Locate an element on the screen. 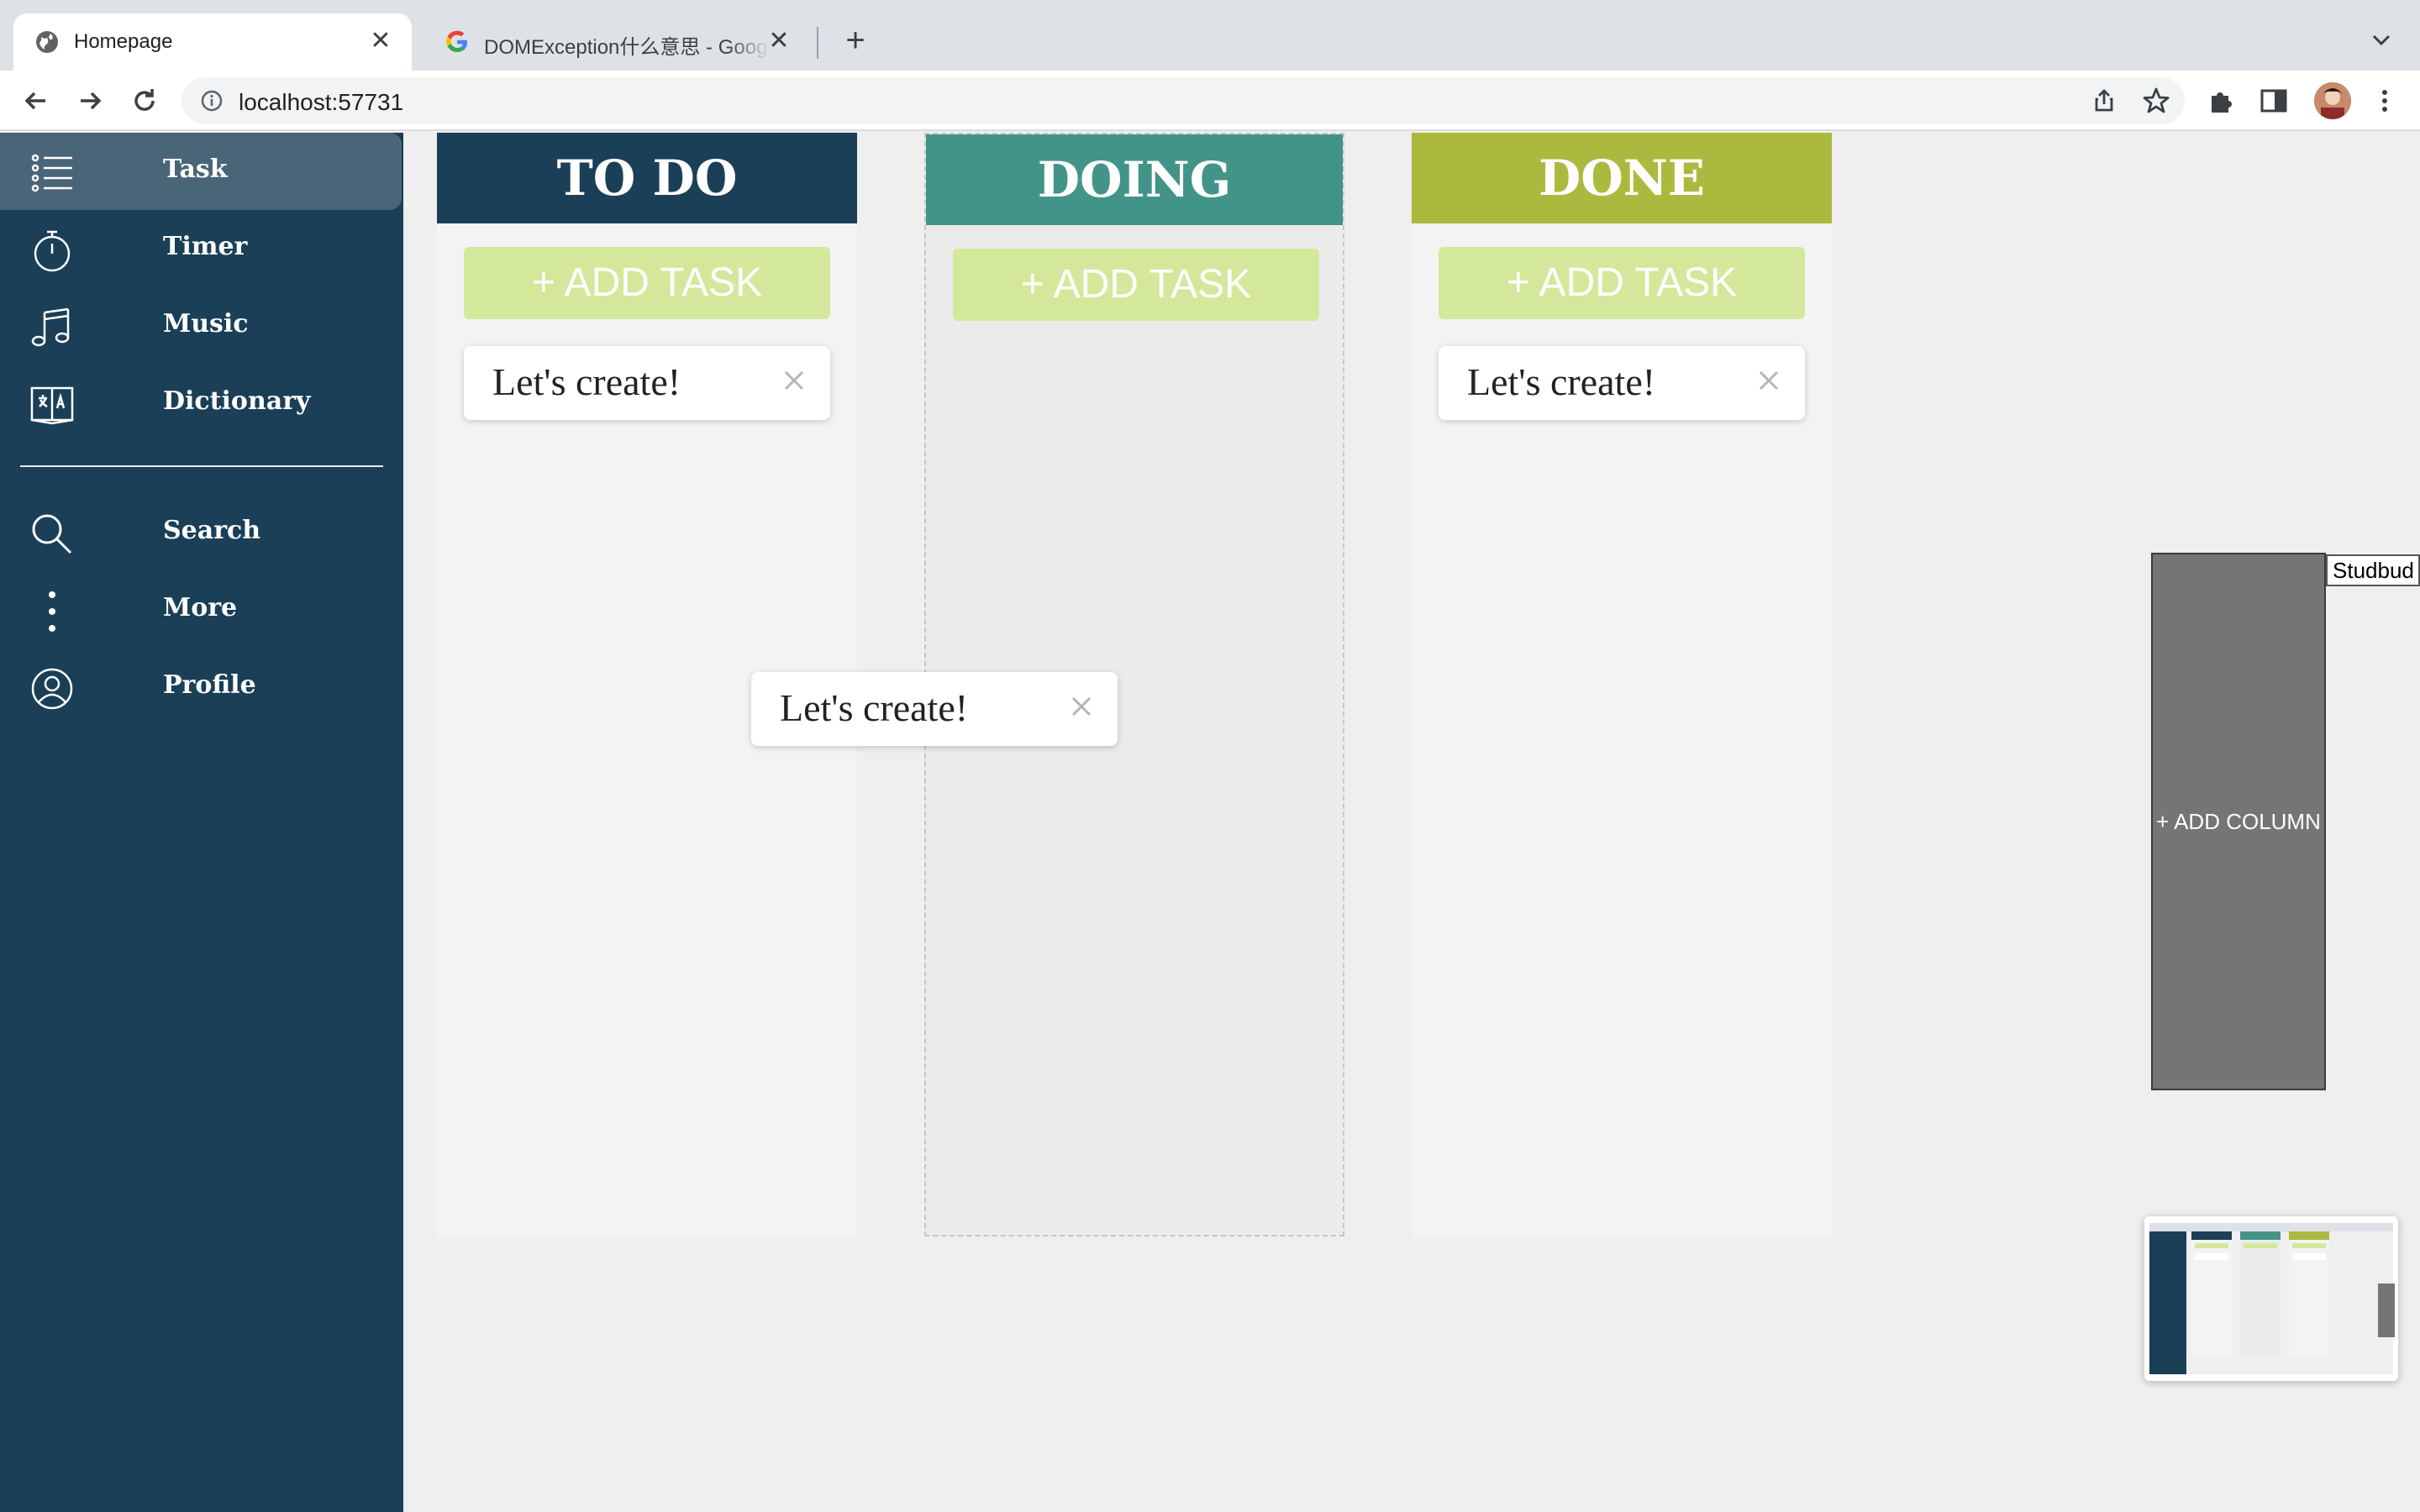 The image size is (2420, 1512). tab-google-search: DOMException什么意思 - Google ✕ is located at coordinates (617, 42).